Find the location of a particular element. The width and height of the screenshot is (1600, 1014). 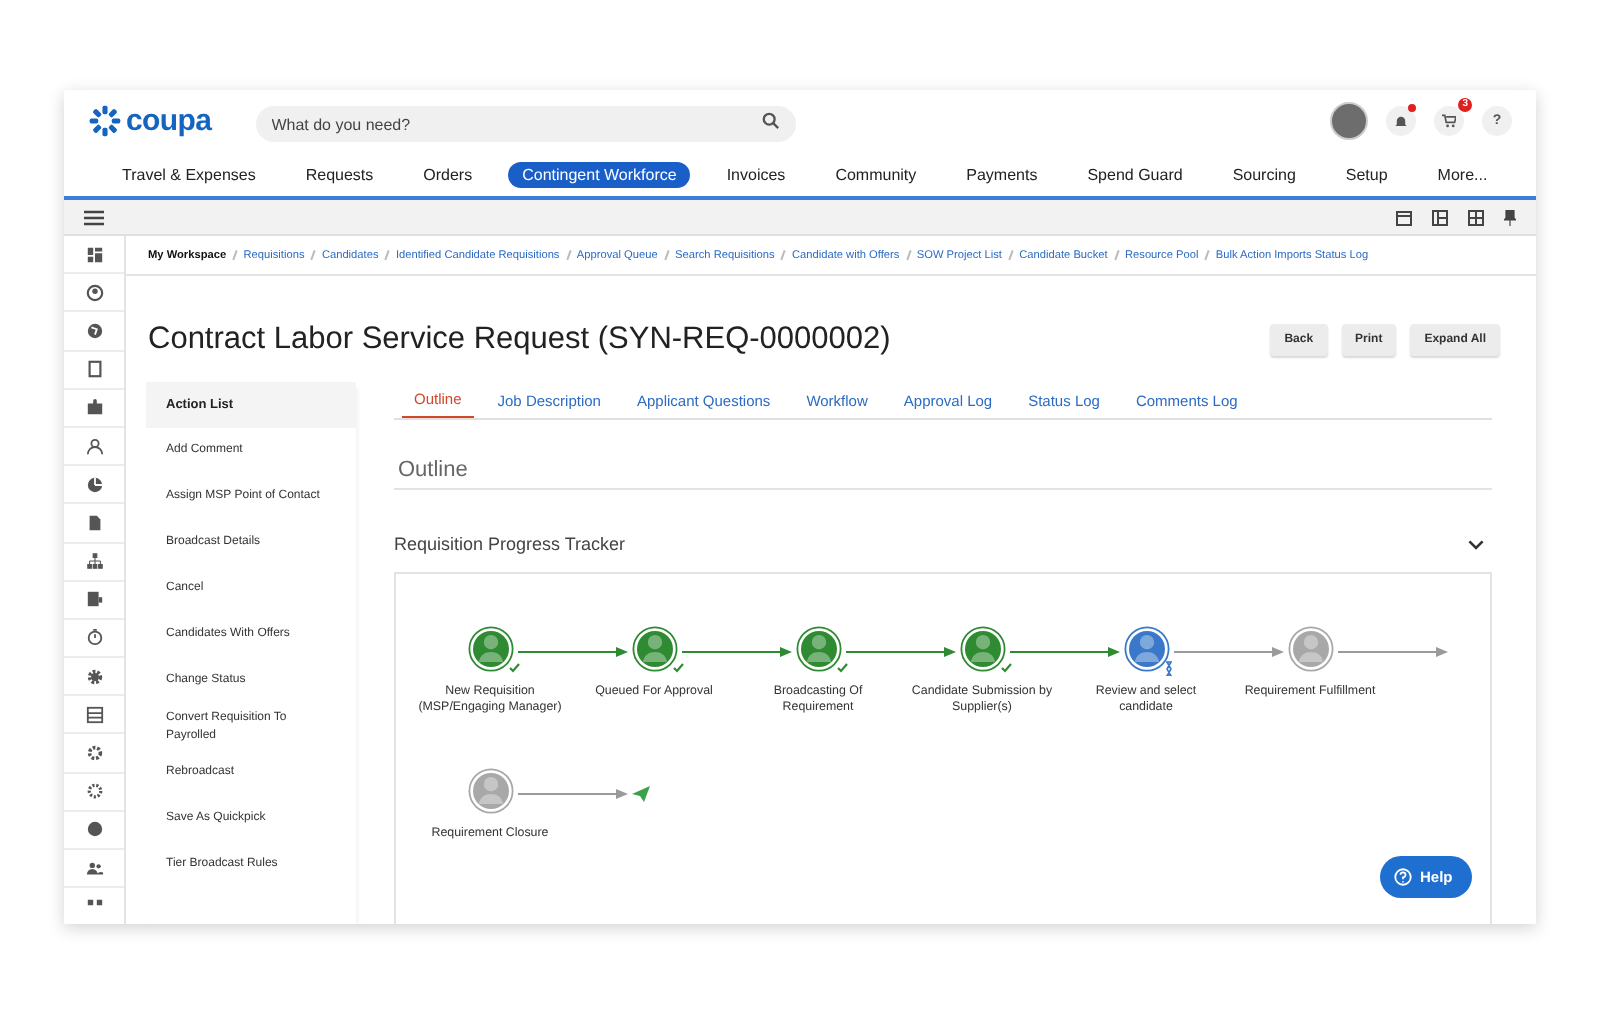

notifications-button is located at coordinates (1401, 121).